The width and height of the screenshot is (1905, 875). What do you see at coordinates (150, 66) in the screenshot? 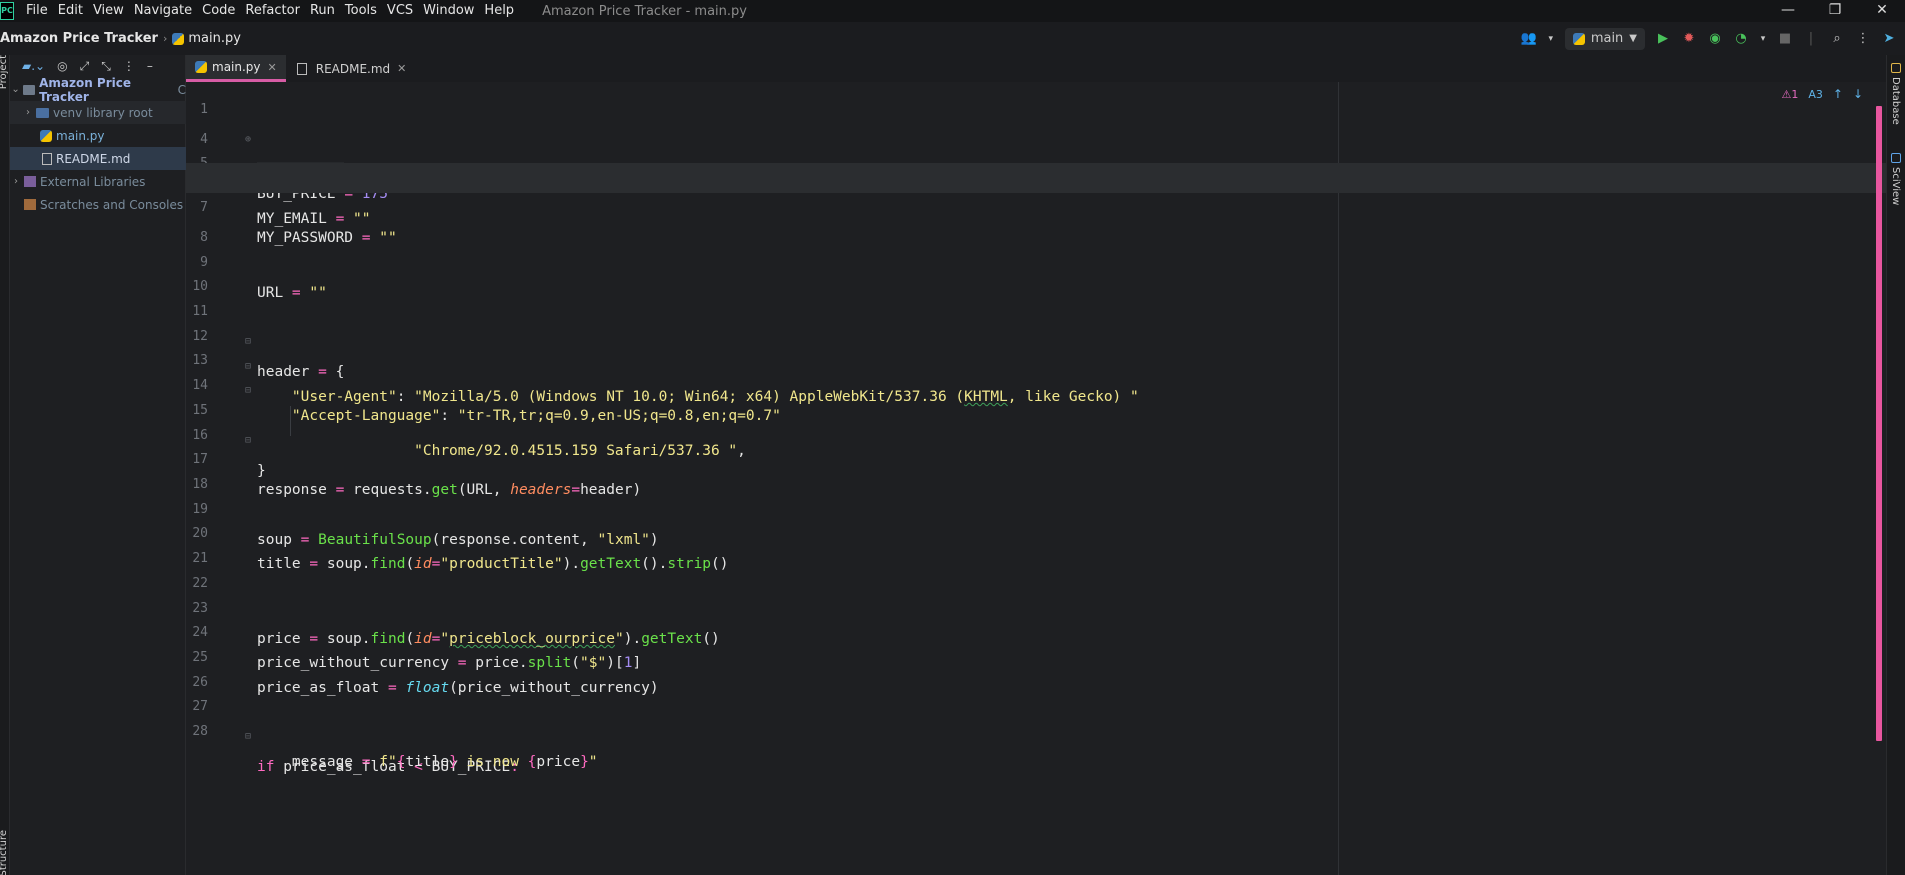
I see `hide-icon: –` at bounding box center [150, 66].